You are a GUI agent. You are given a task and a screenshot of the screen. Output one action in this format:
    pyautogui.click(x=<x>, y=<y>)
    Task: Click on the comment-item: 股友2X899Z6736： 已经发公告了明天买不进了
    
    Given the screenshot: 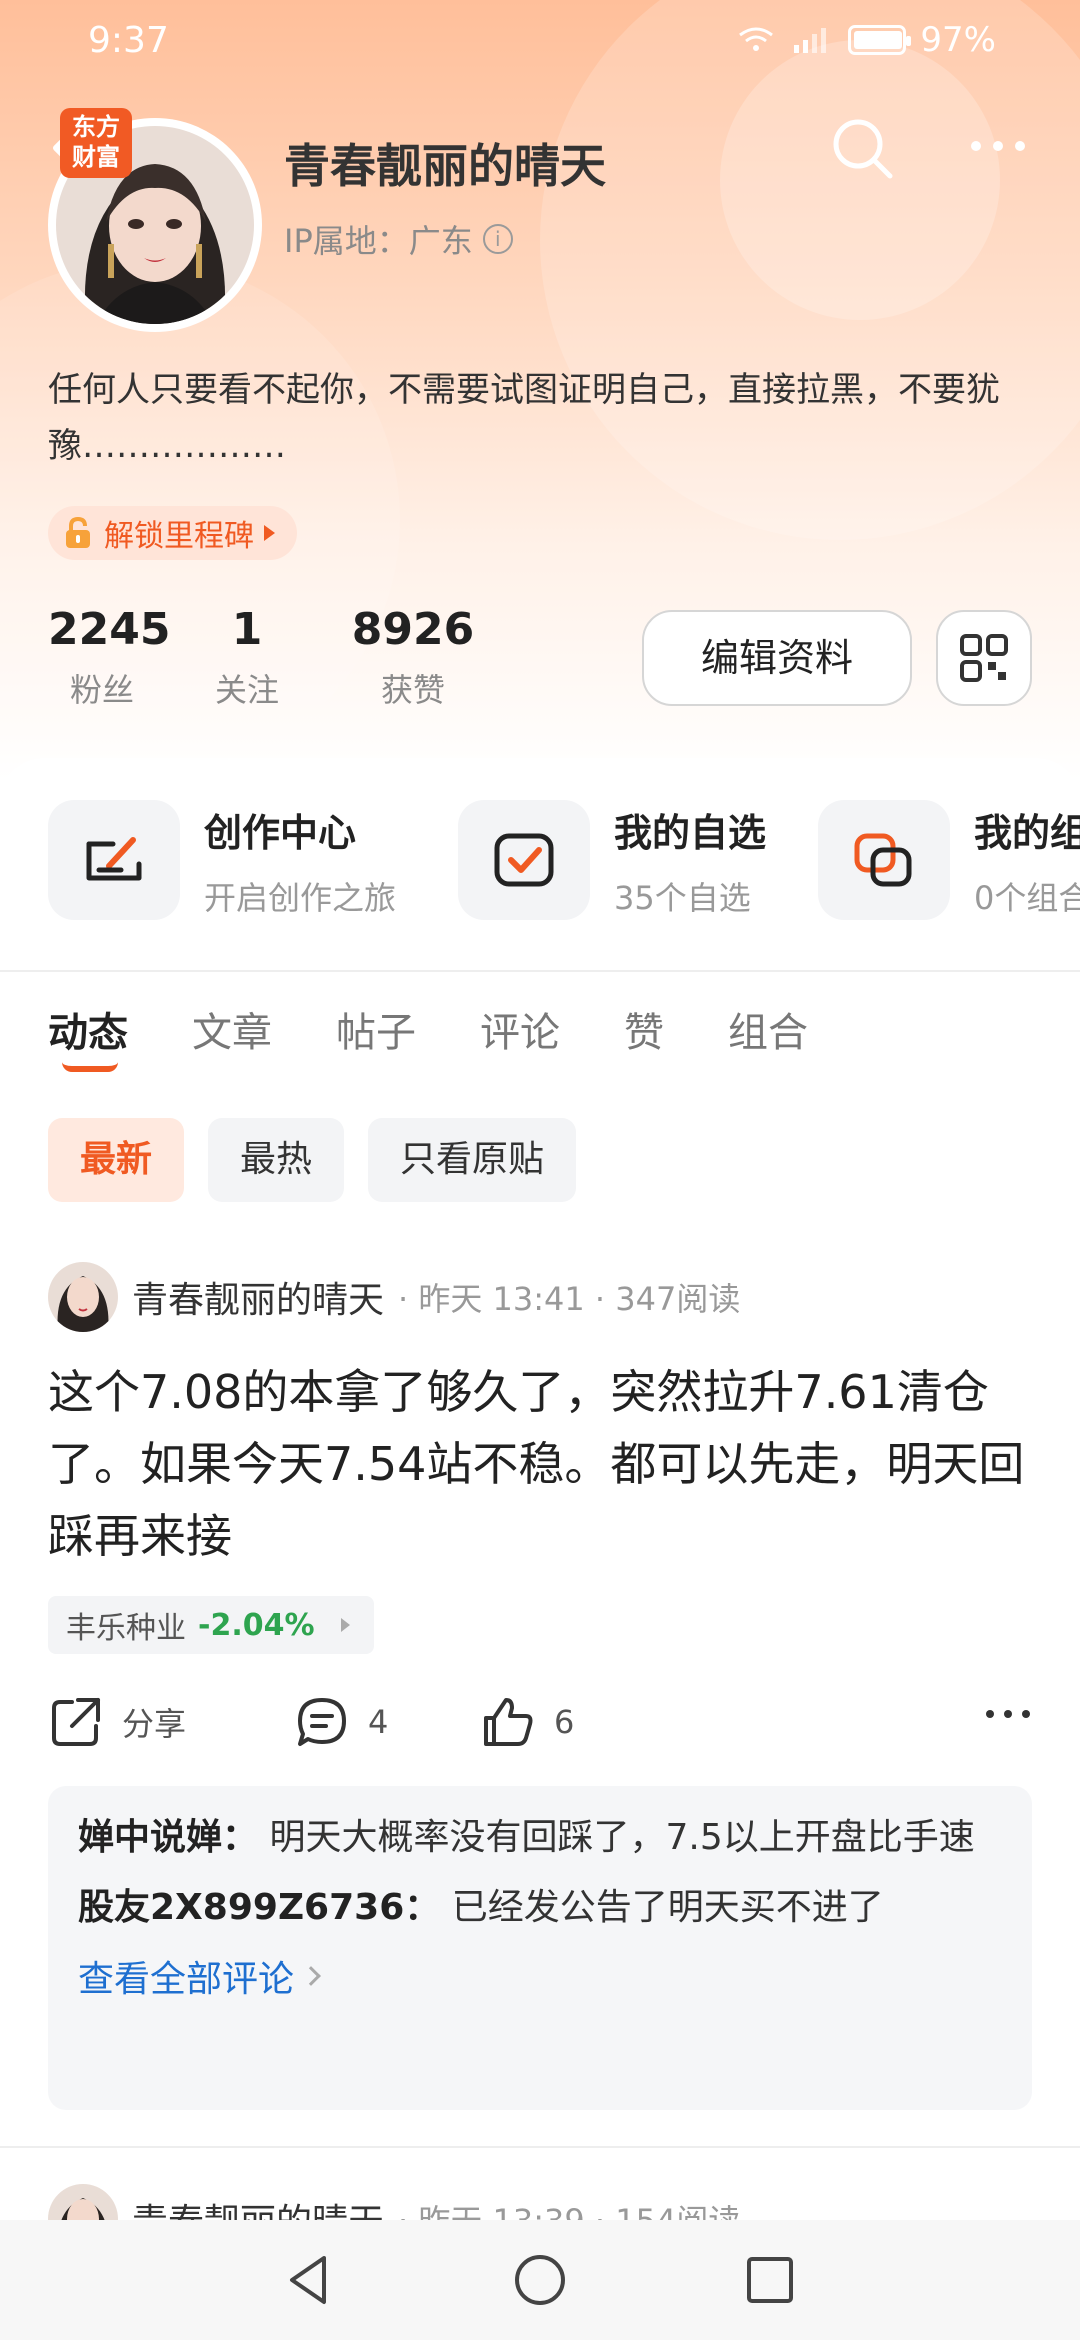 What is the action you would take?
    pyautogui.click(x=540, y=1908)
    